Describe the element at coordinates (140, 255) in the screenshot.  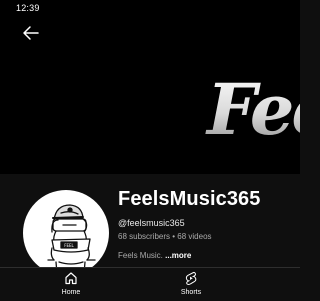
I see `channel-description-text: Feels Music.` at that location.